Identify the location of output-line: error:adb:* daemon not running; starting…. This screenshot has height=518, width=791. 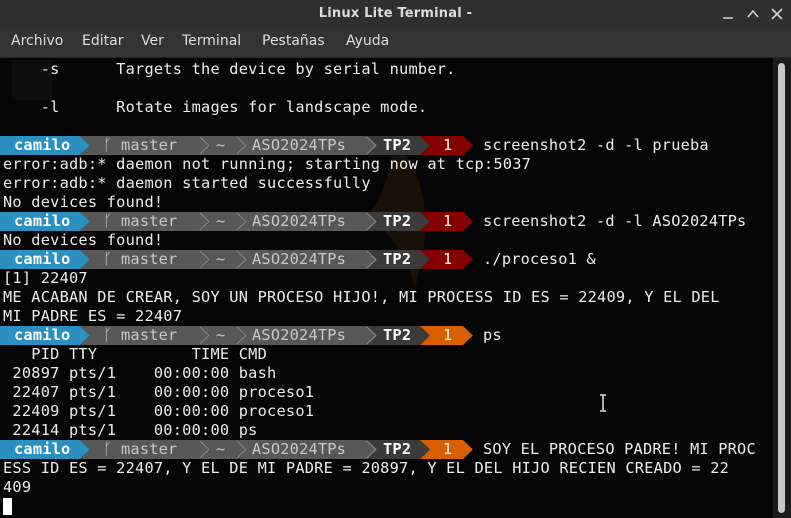
(267, 164).